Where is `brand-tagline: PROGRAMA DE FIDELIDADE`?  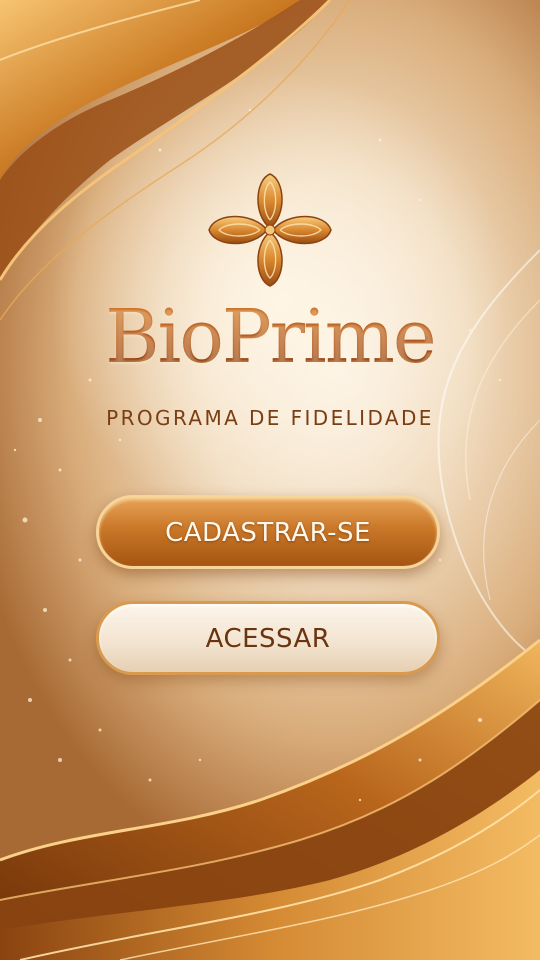
brand-tagline: PROGRAMA DE FIDELIDADE is located at coordinates (270, 418).